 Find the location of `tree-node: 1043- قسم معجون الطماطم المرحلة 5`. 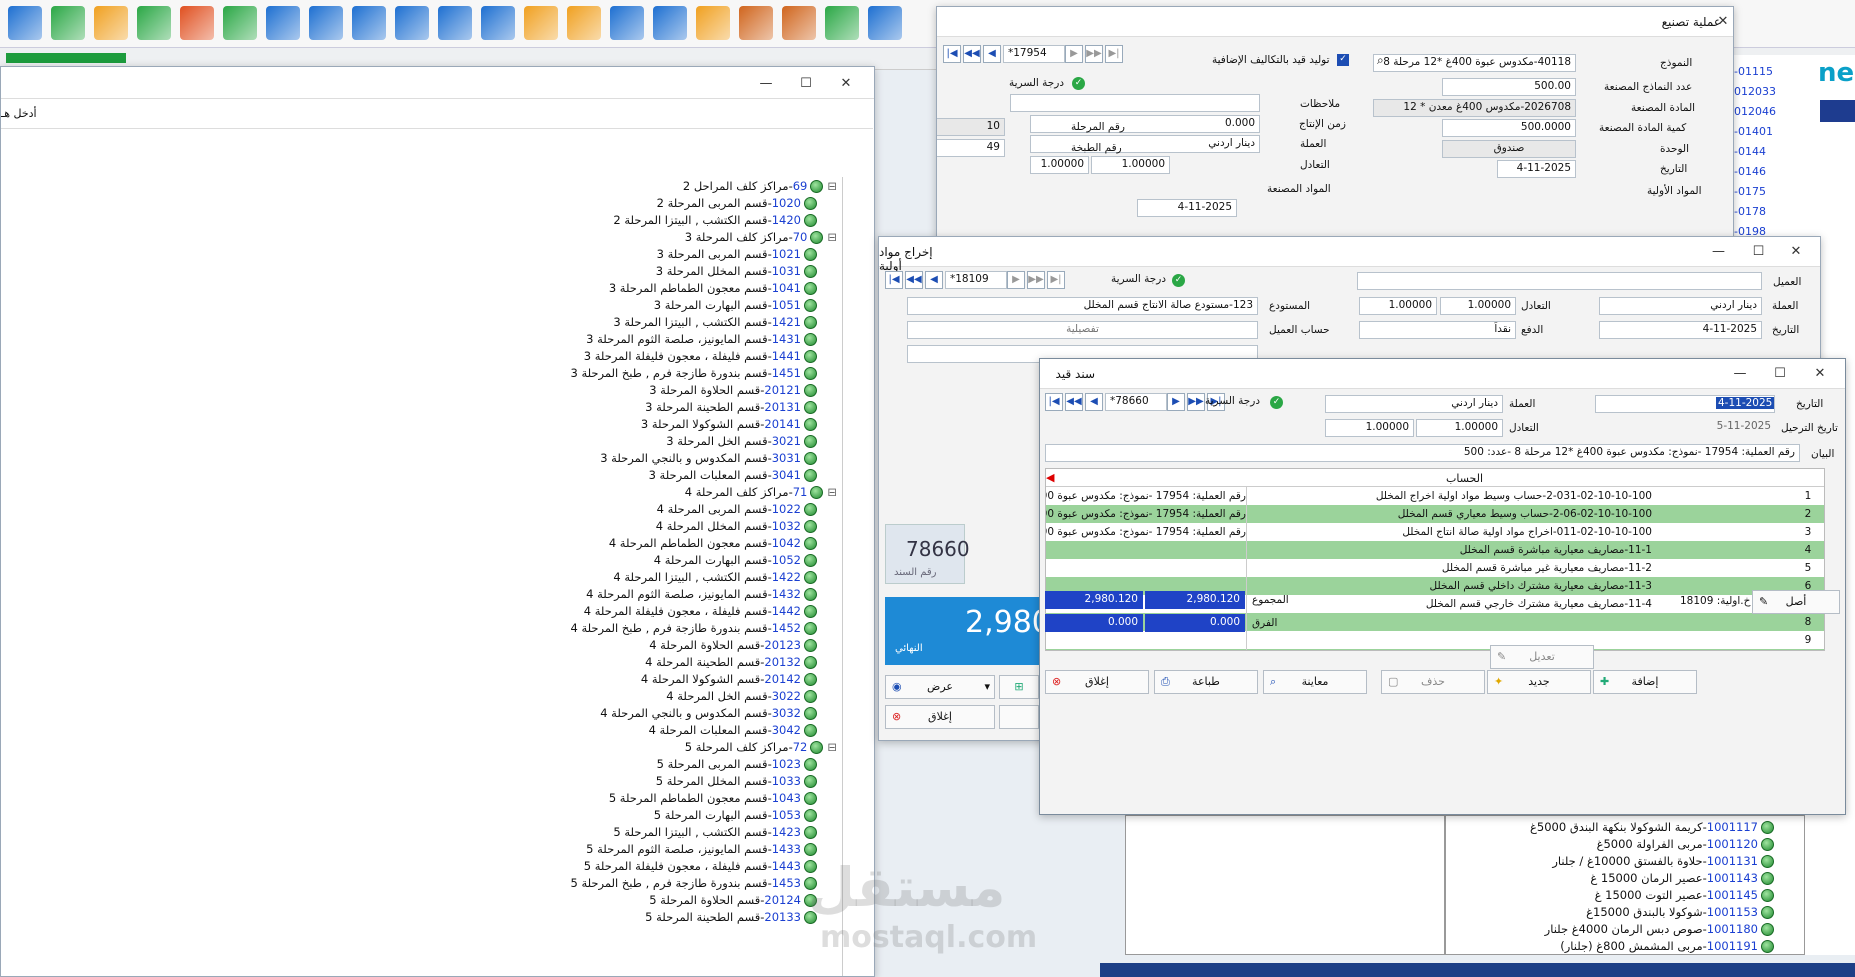

tree-node: 1043- قسم معجون الطماطم المرحلة 5 is located at coordinates (713, 798).